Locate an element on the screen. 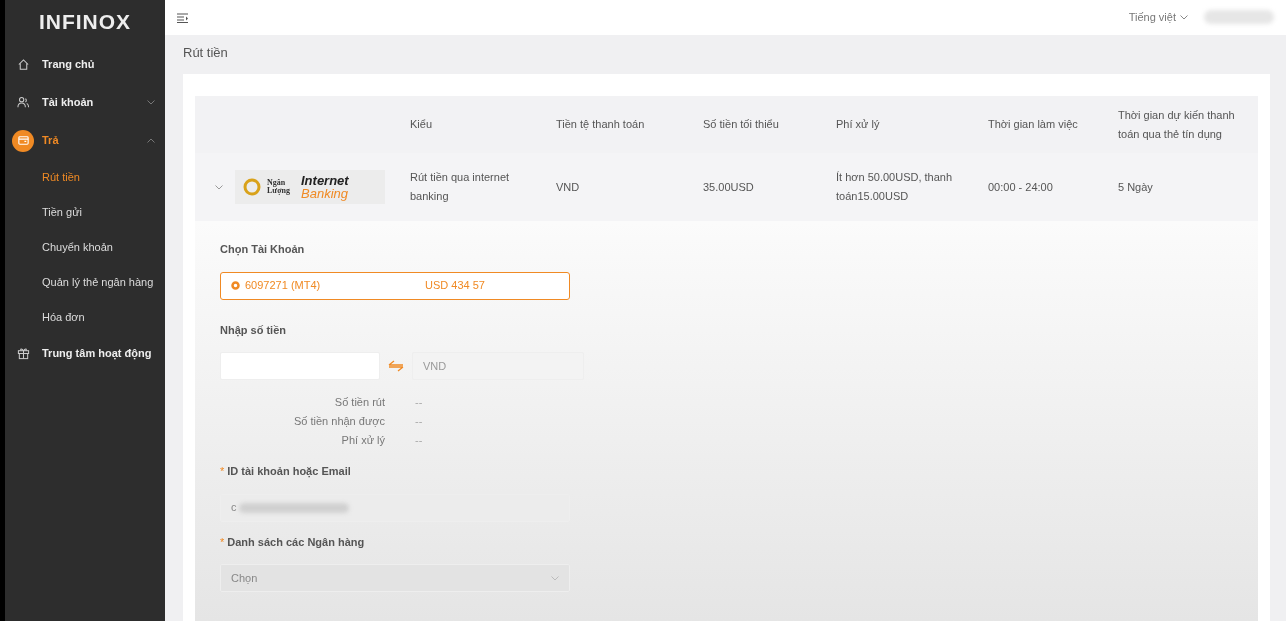 The width and height of the screenshot is (1286, 621). column-header: Số tiền tối thiểu is located at coordinates (741, 125).